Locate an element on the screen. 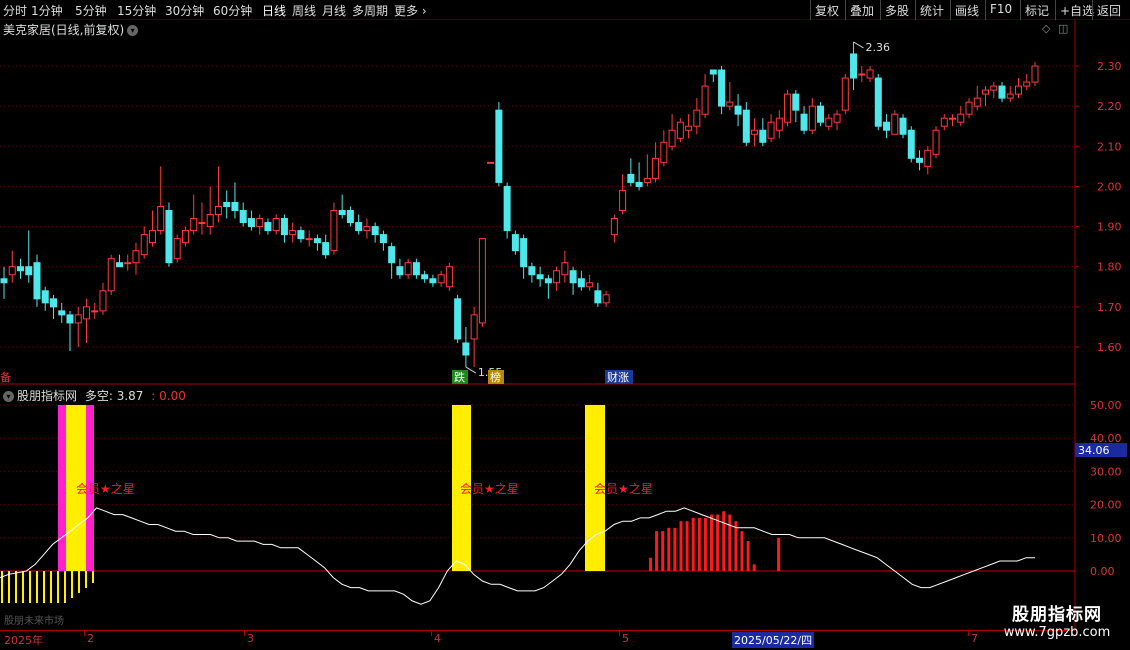  ind-tick-label: 50.00 is located at coordinates (1106, 405).